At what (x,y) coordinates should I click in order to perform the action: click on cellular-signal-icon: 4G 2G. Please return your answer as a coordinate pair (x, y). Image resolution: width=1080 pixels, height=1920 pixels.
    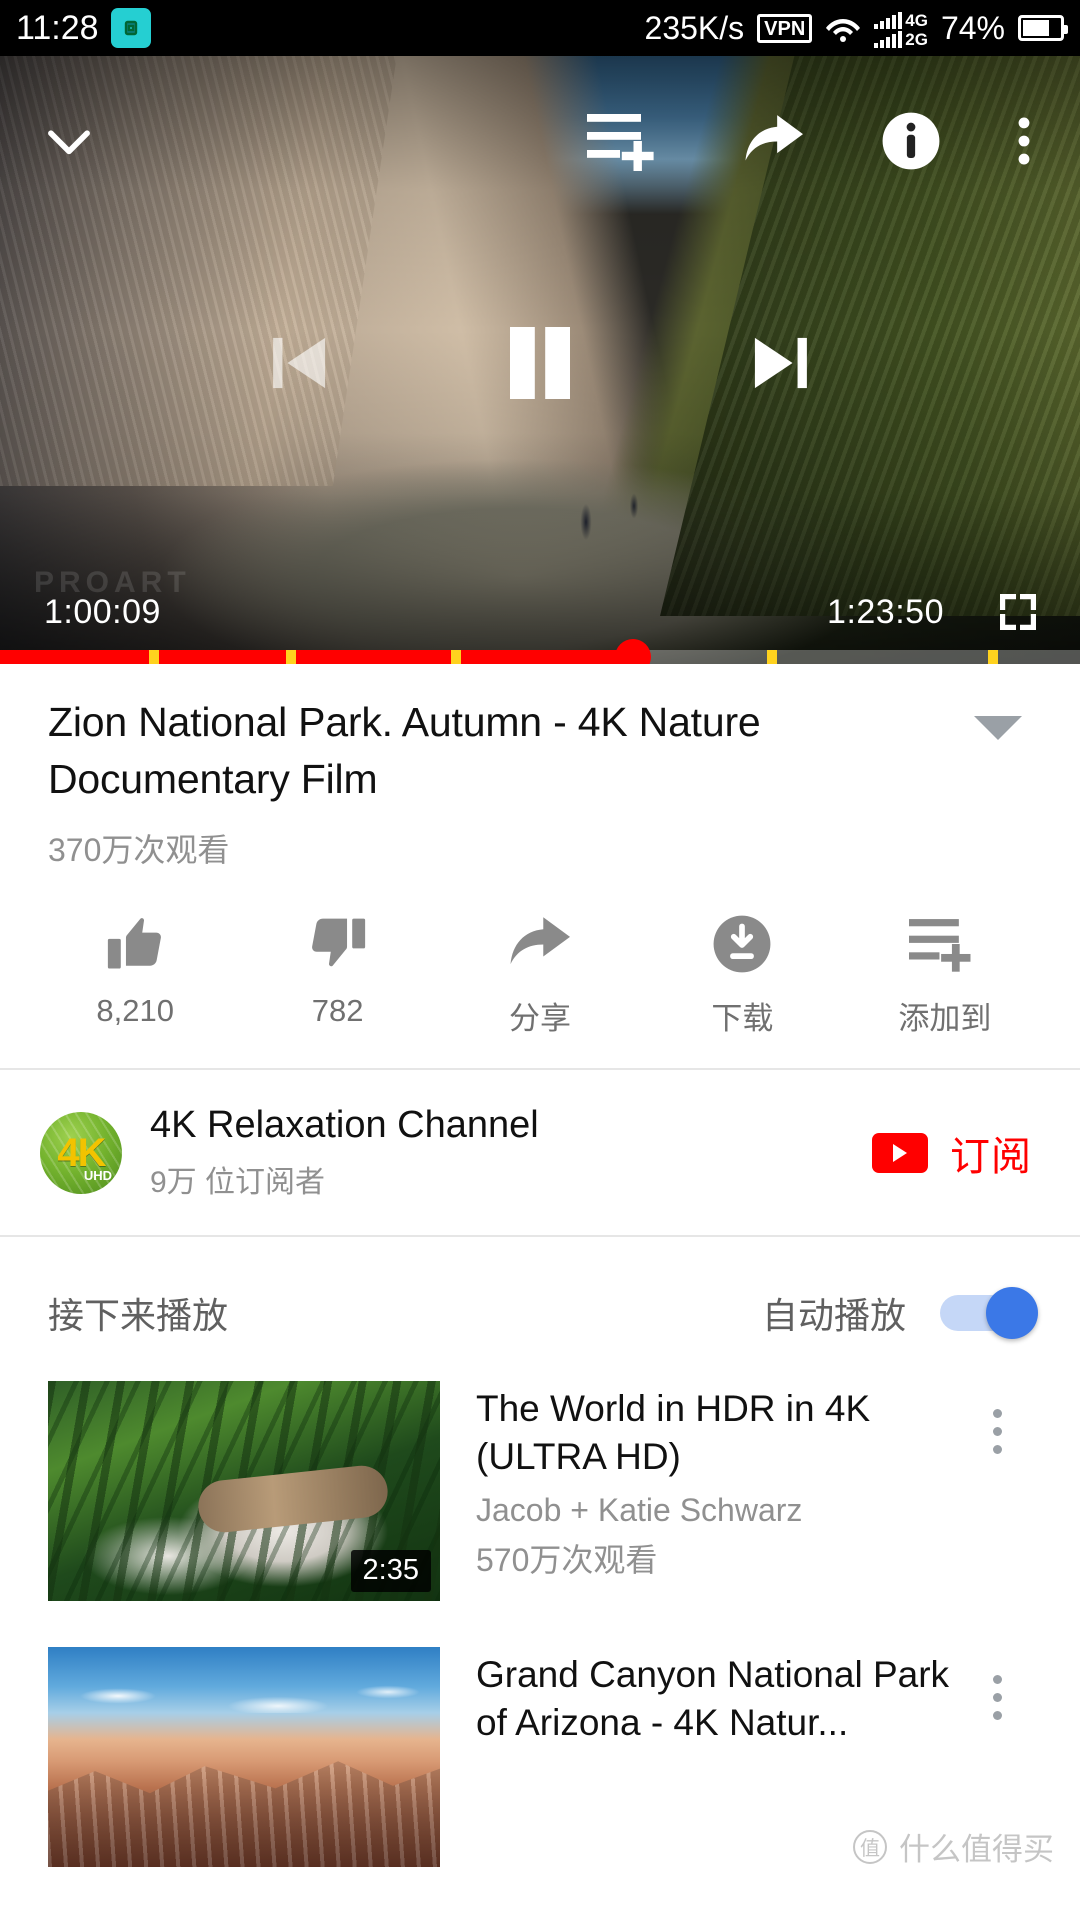
    Looking at the image, I should click on (901, 28).